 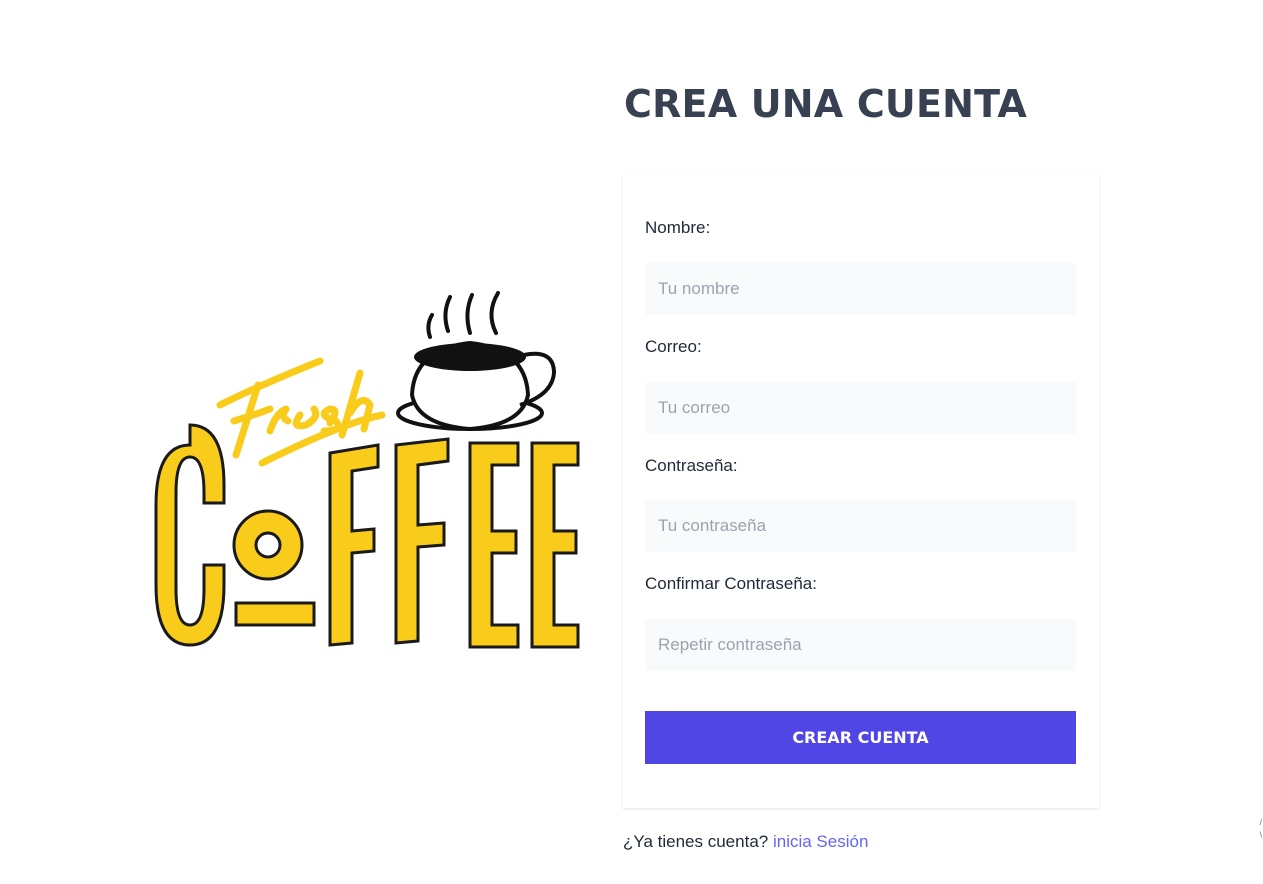 I want to click on email-input, so click(x=860, y=408).